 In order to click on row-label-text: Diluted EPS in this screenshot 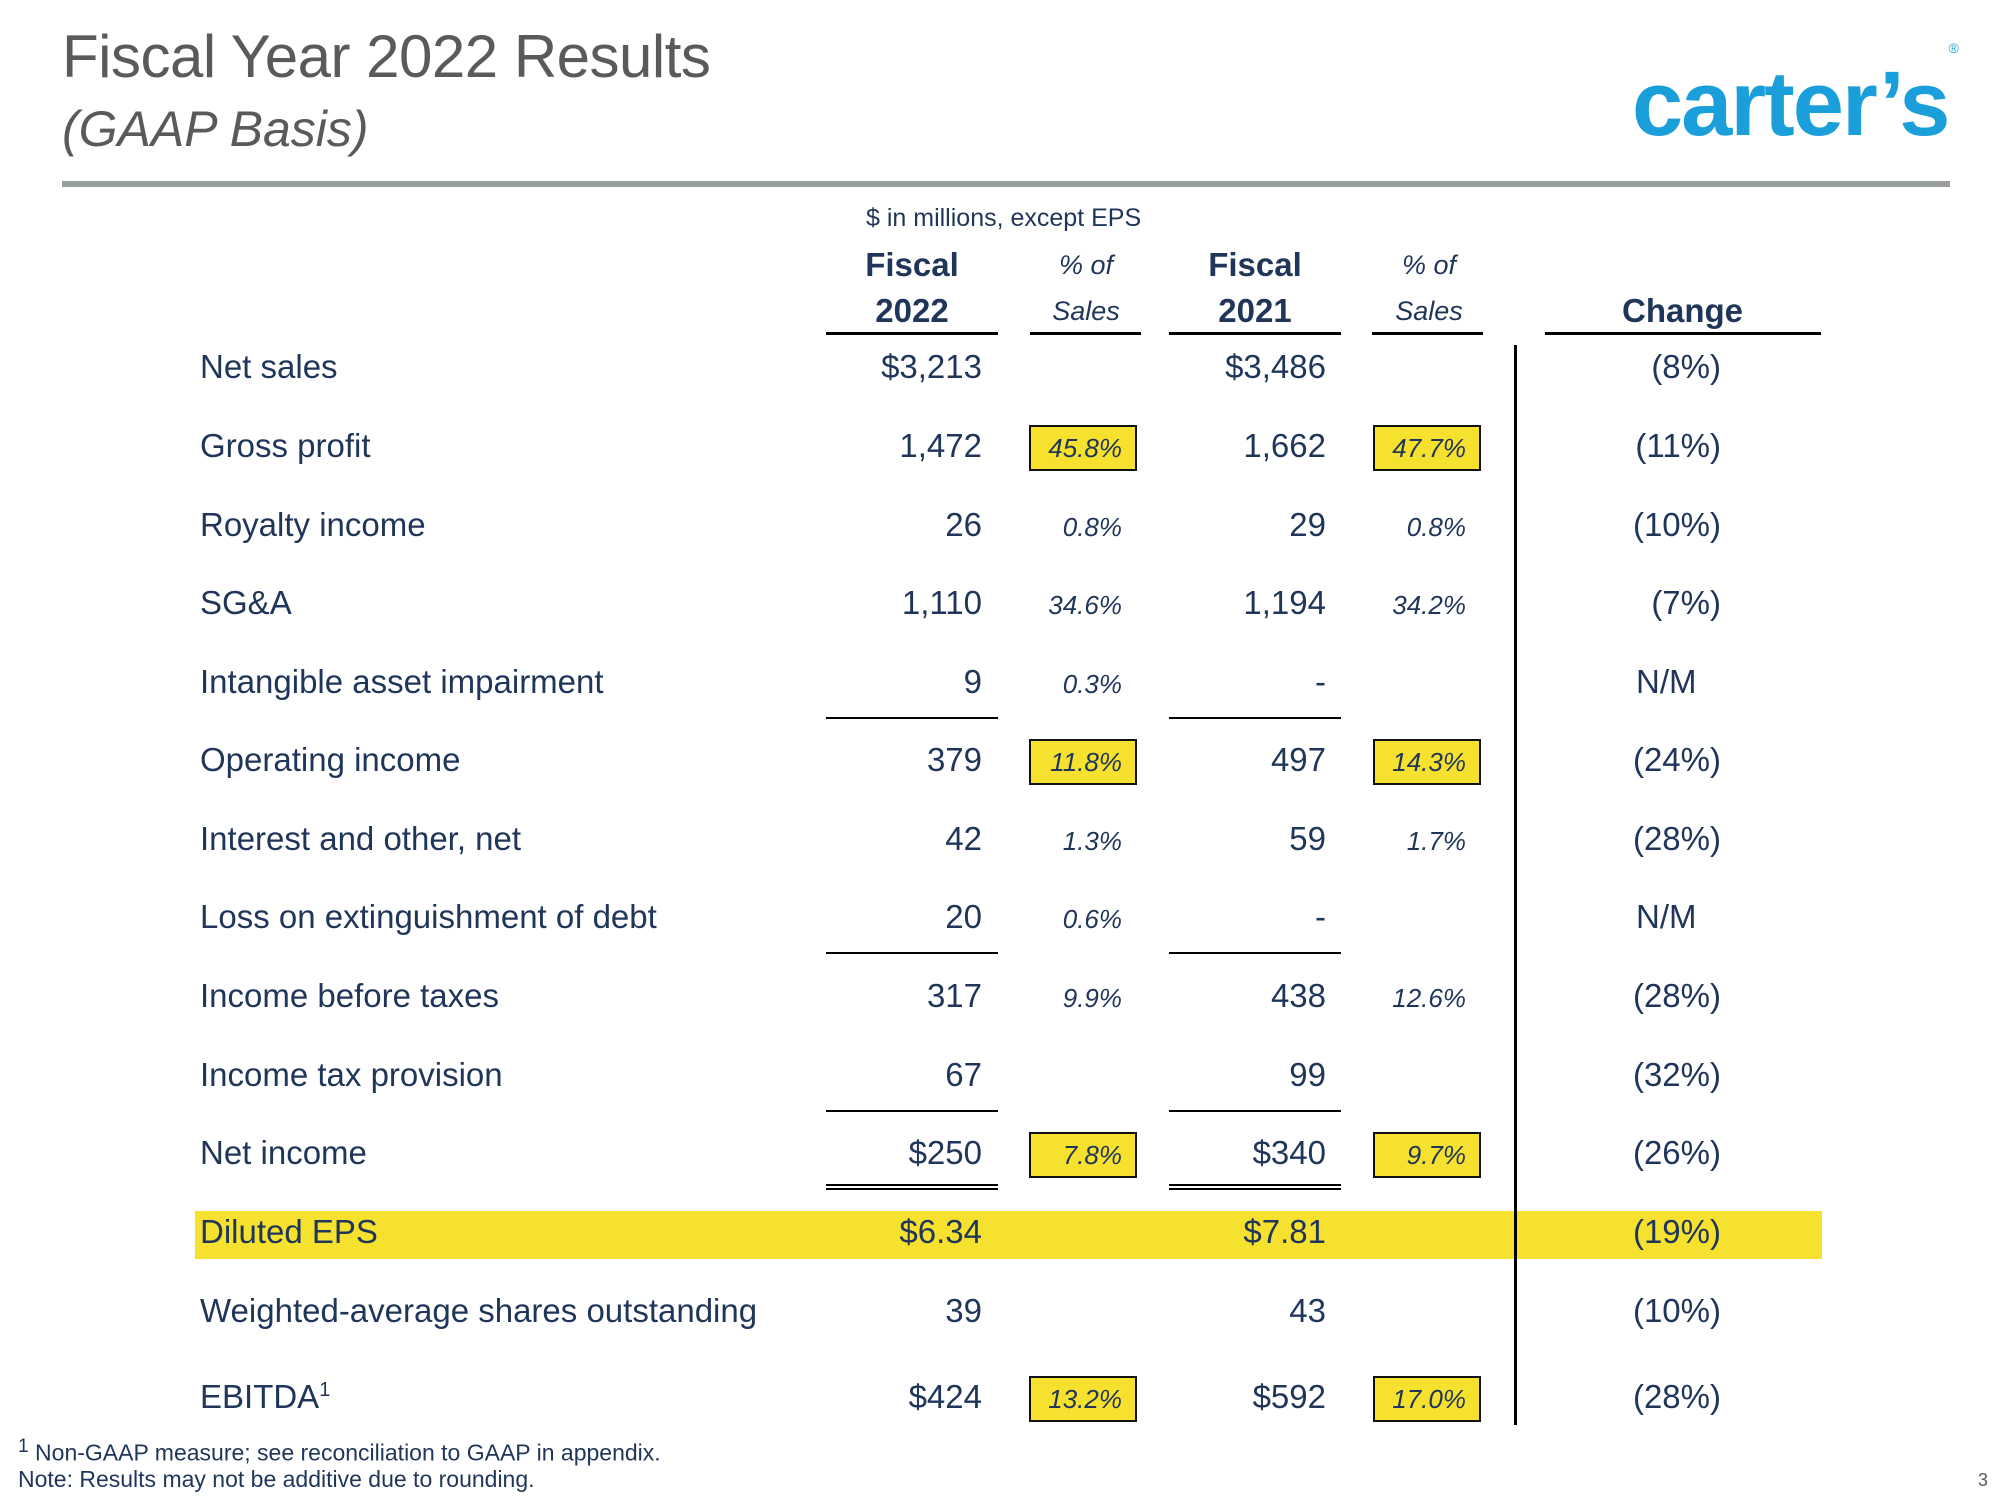, I will do `click(289, 1231)`.